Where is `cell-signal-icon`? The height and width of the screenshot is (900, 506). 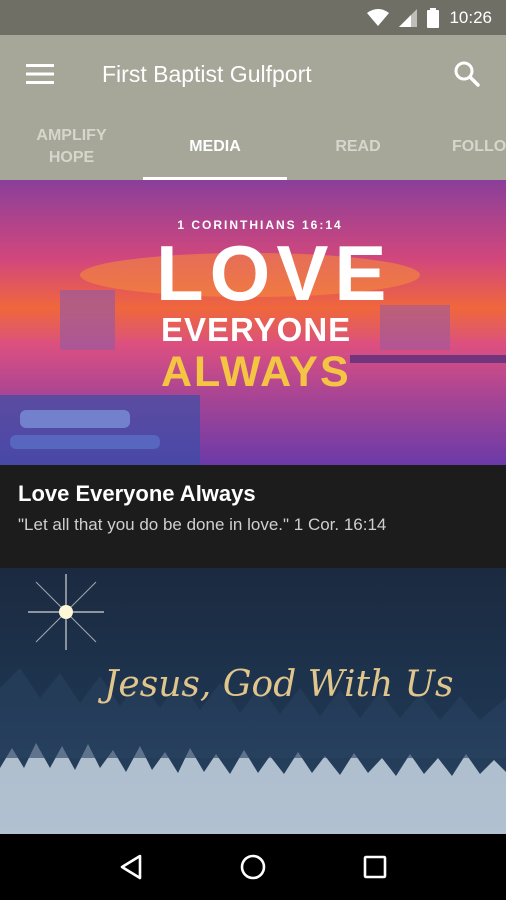
cell-signal-icon is located at coordinates (408, 17).